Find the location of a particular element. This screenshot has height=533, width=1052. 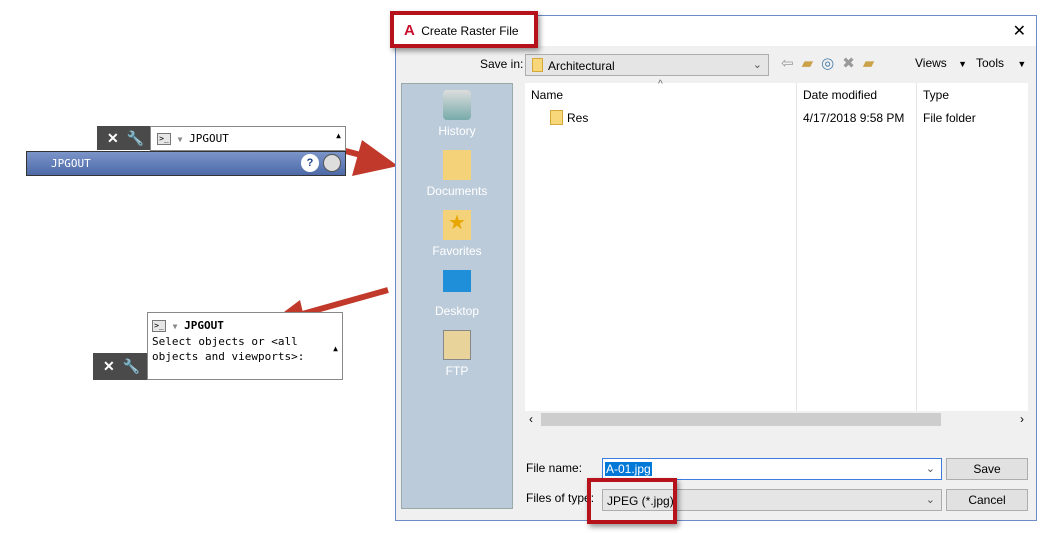

row-date: 4/17/2018 9:58 PM is located at coordinates (854, 118).